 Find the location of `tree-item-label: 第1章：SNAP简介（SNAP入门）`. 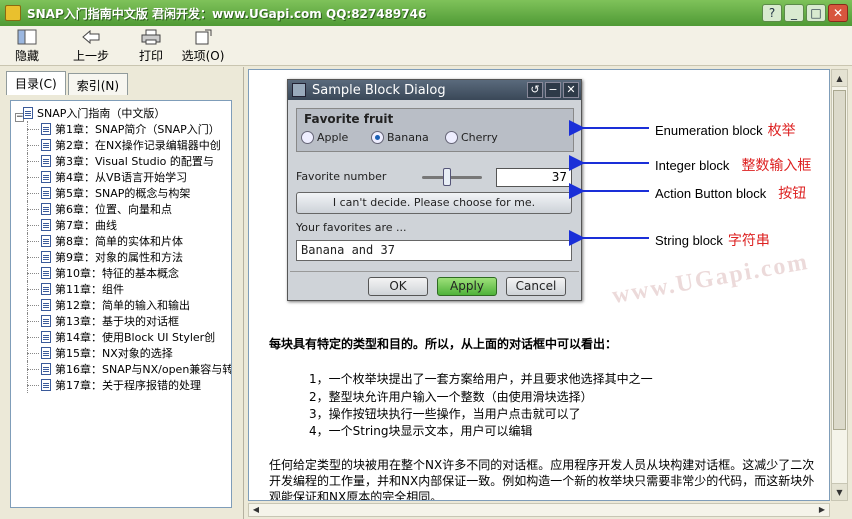

tree-item-label: 第1章：SNAP简介（SNAP入门） is located at coordinates (137, 129).